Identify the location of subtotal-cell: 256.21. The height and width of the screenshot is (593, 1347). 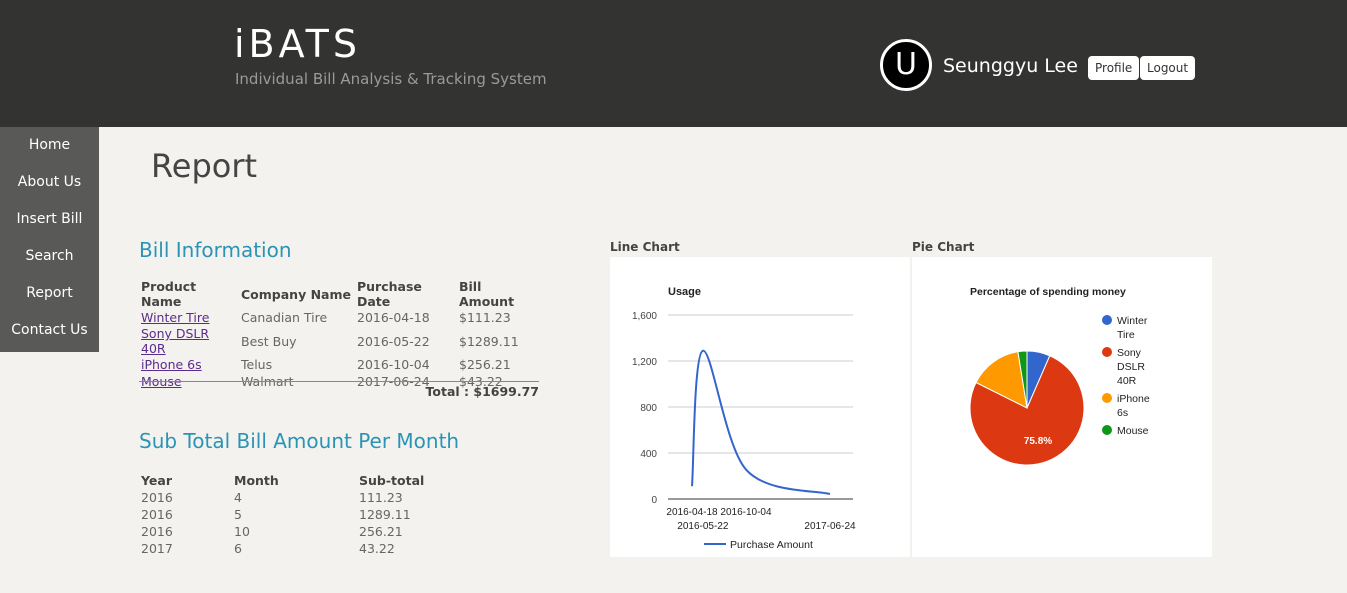
(381, 531).